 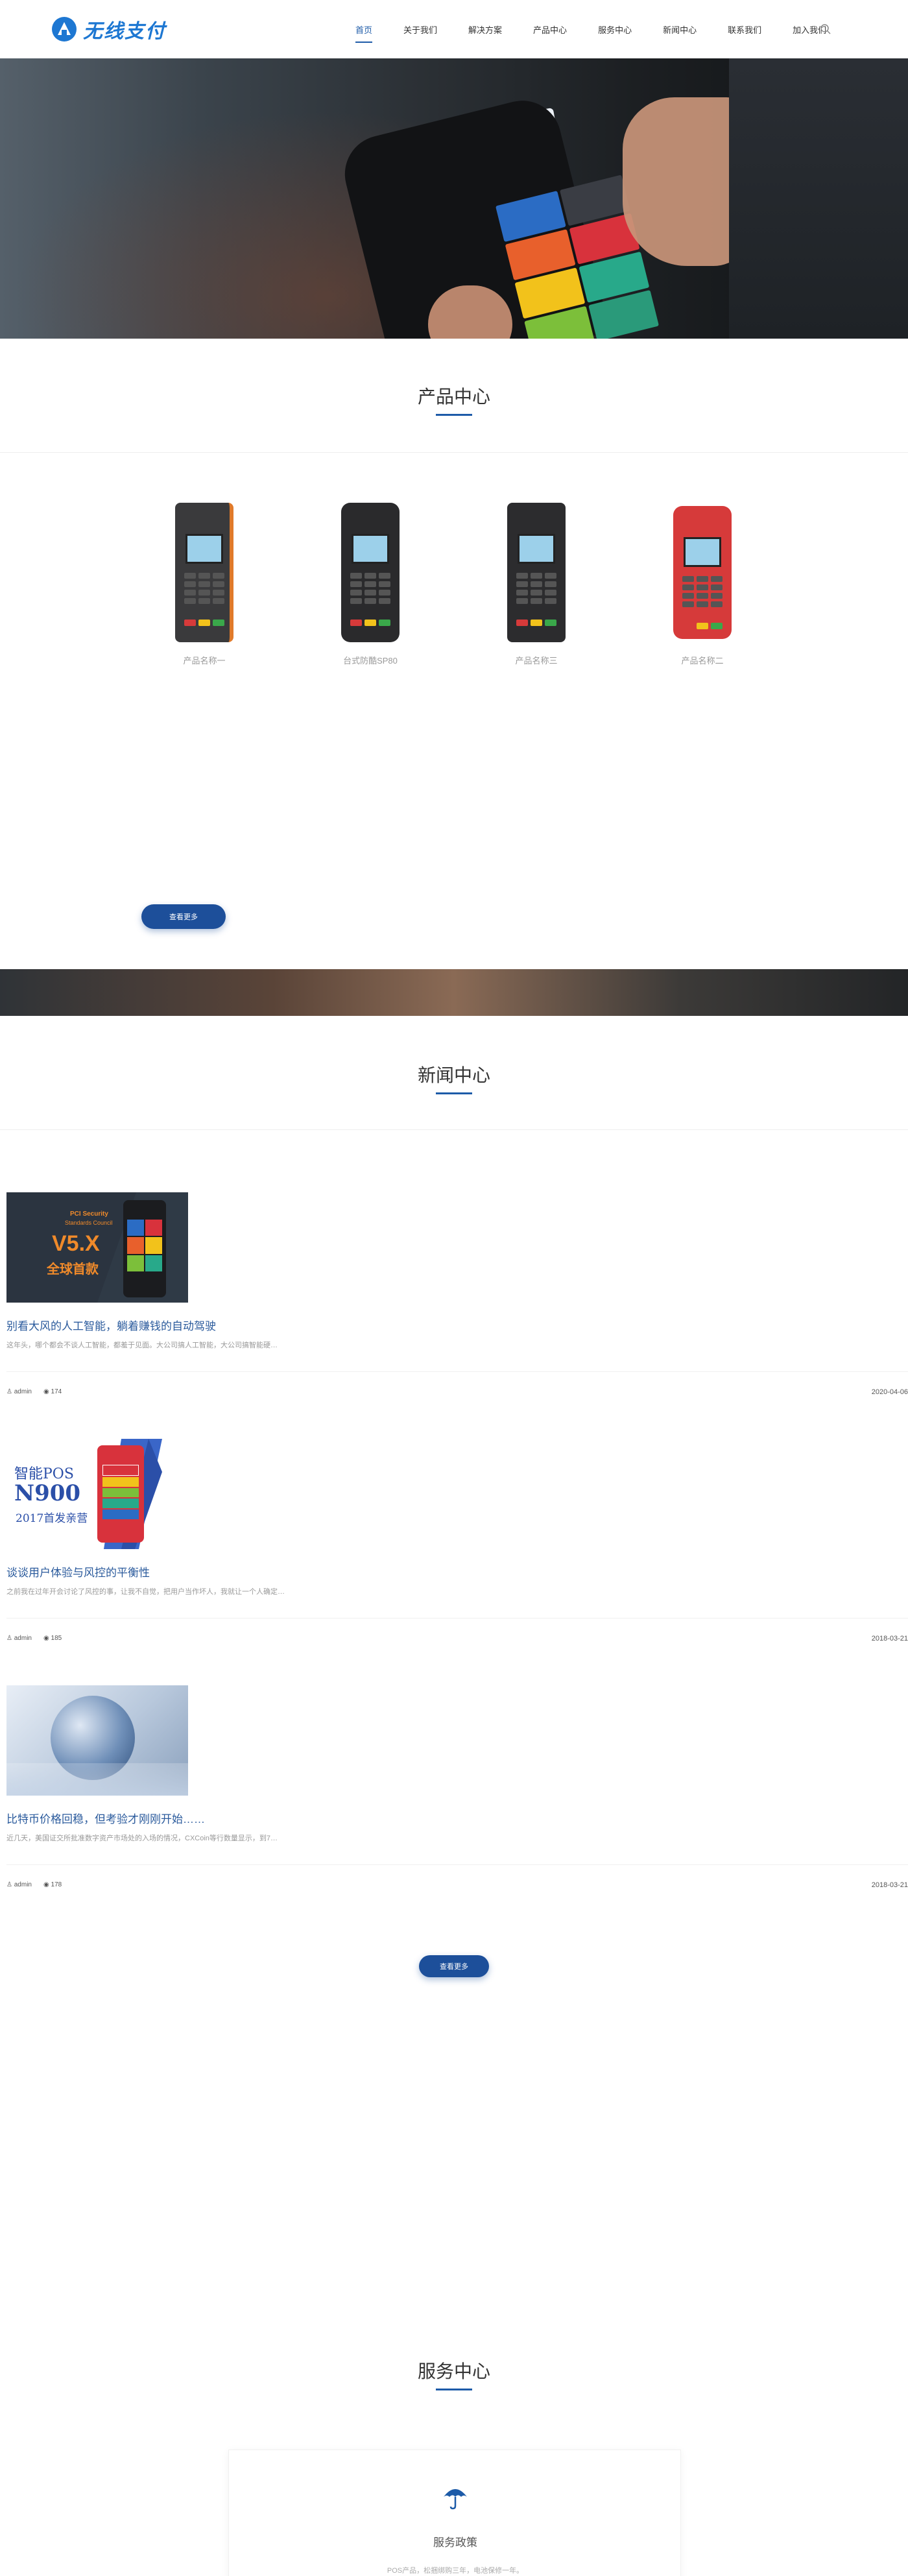 What do you see at coordinates (183, 916) in the screenshot?
I see `products-more-button: 查看更多` at bounding box center [183, 916].